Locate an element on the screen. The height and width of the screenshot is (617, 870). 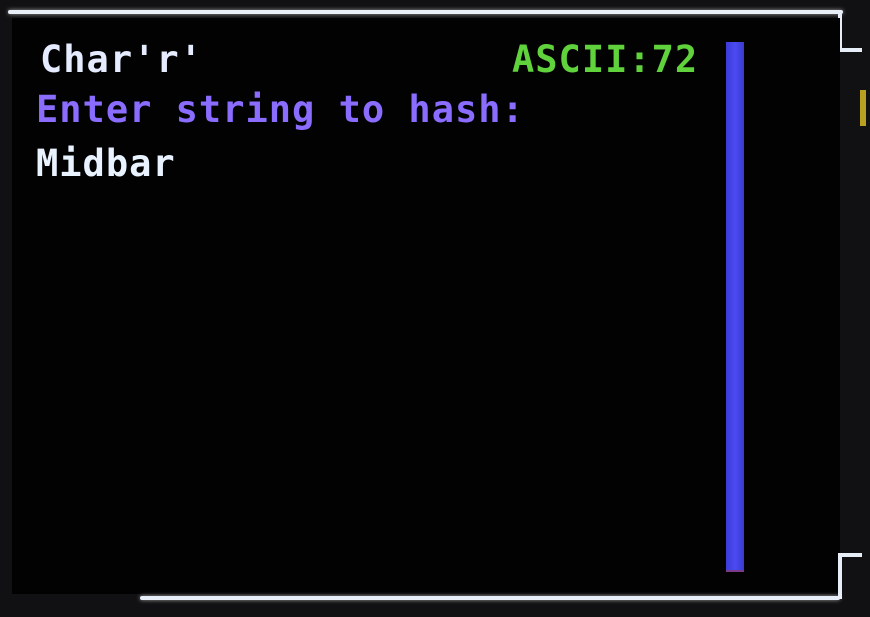
bezel-top-edge is located at coordinates (425, 12).